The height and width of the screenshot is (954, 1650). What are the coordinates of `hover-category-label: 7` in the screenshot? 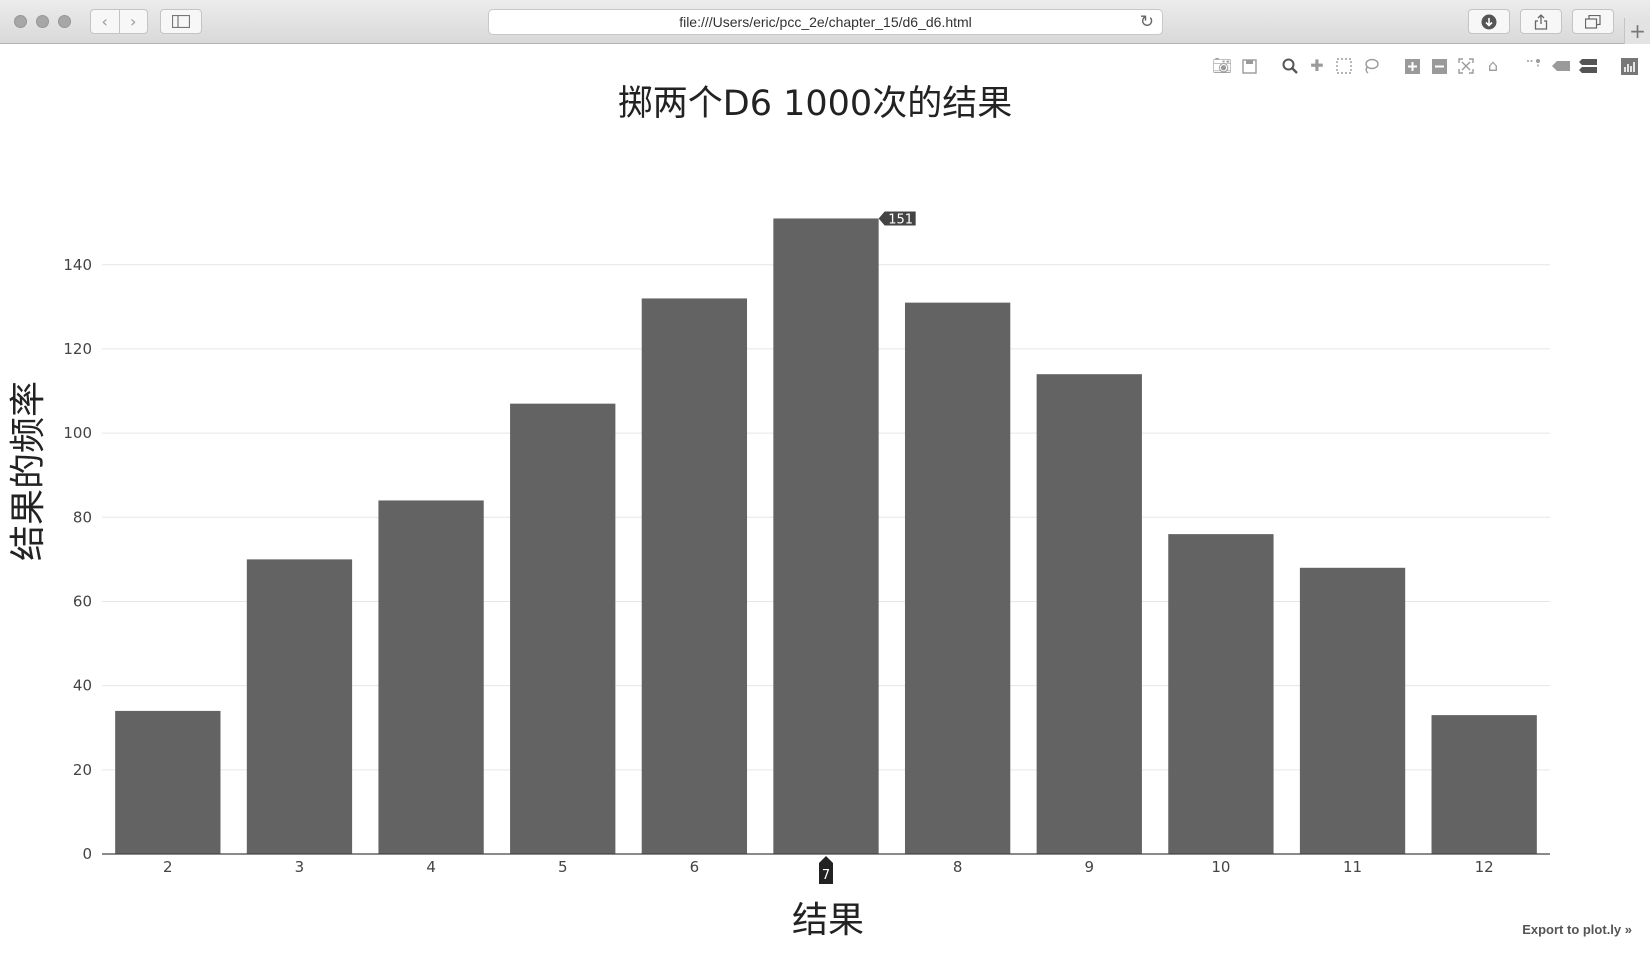 It's located at (826, 875).